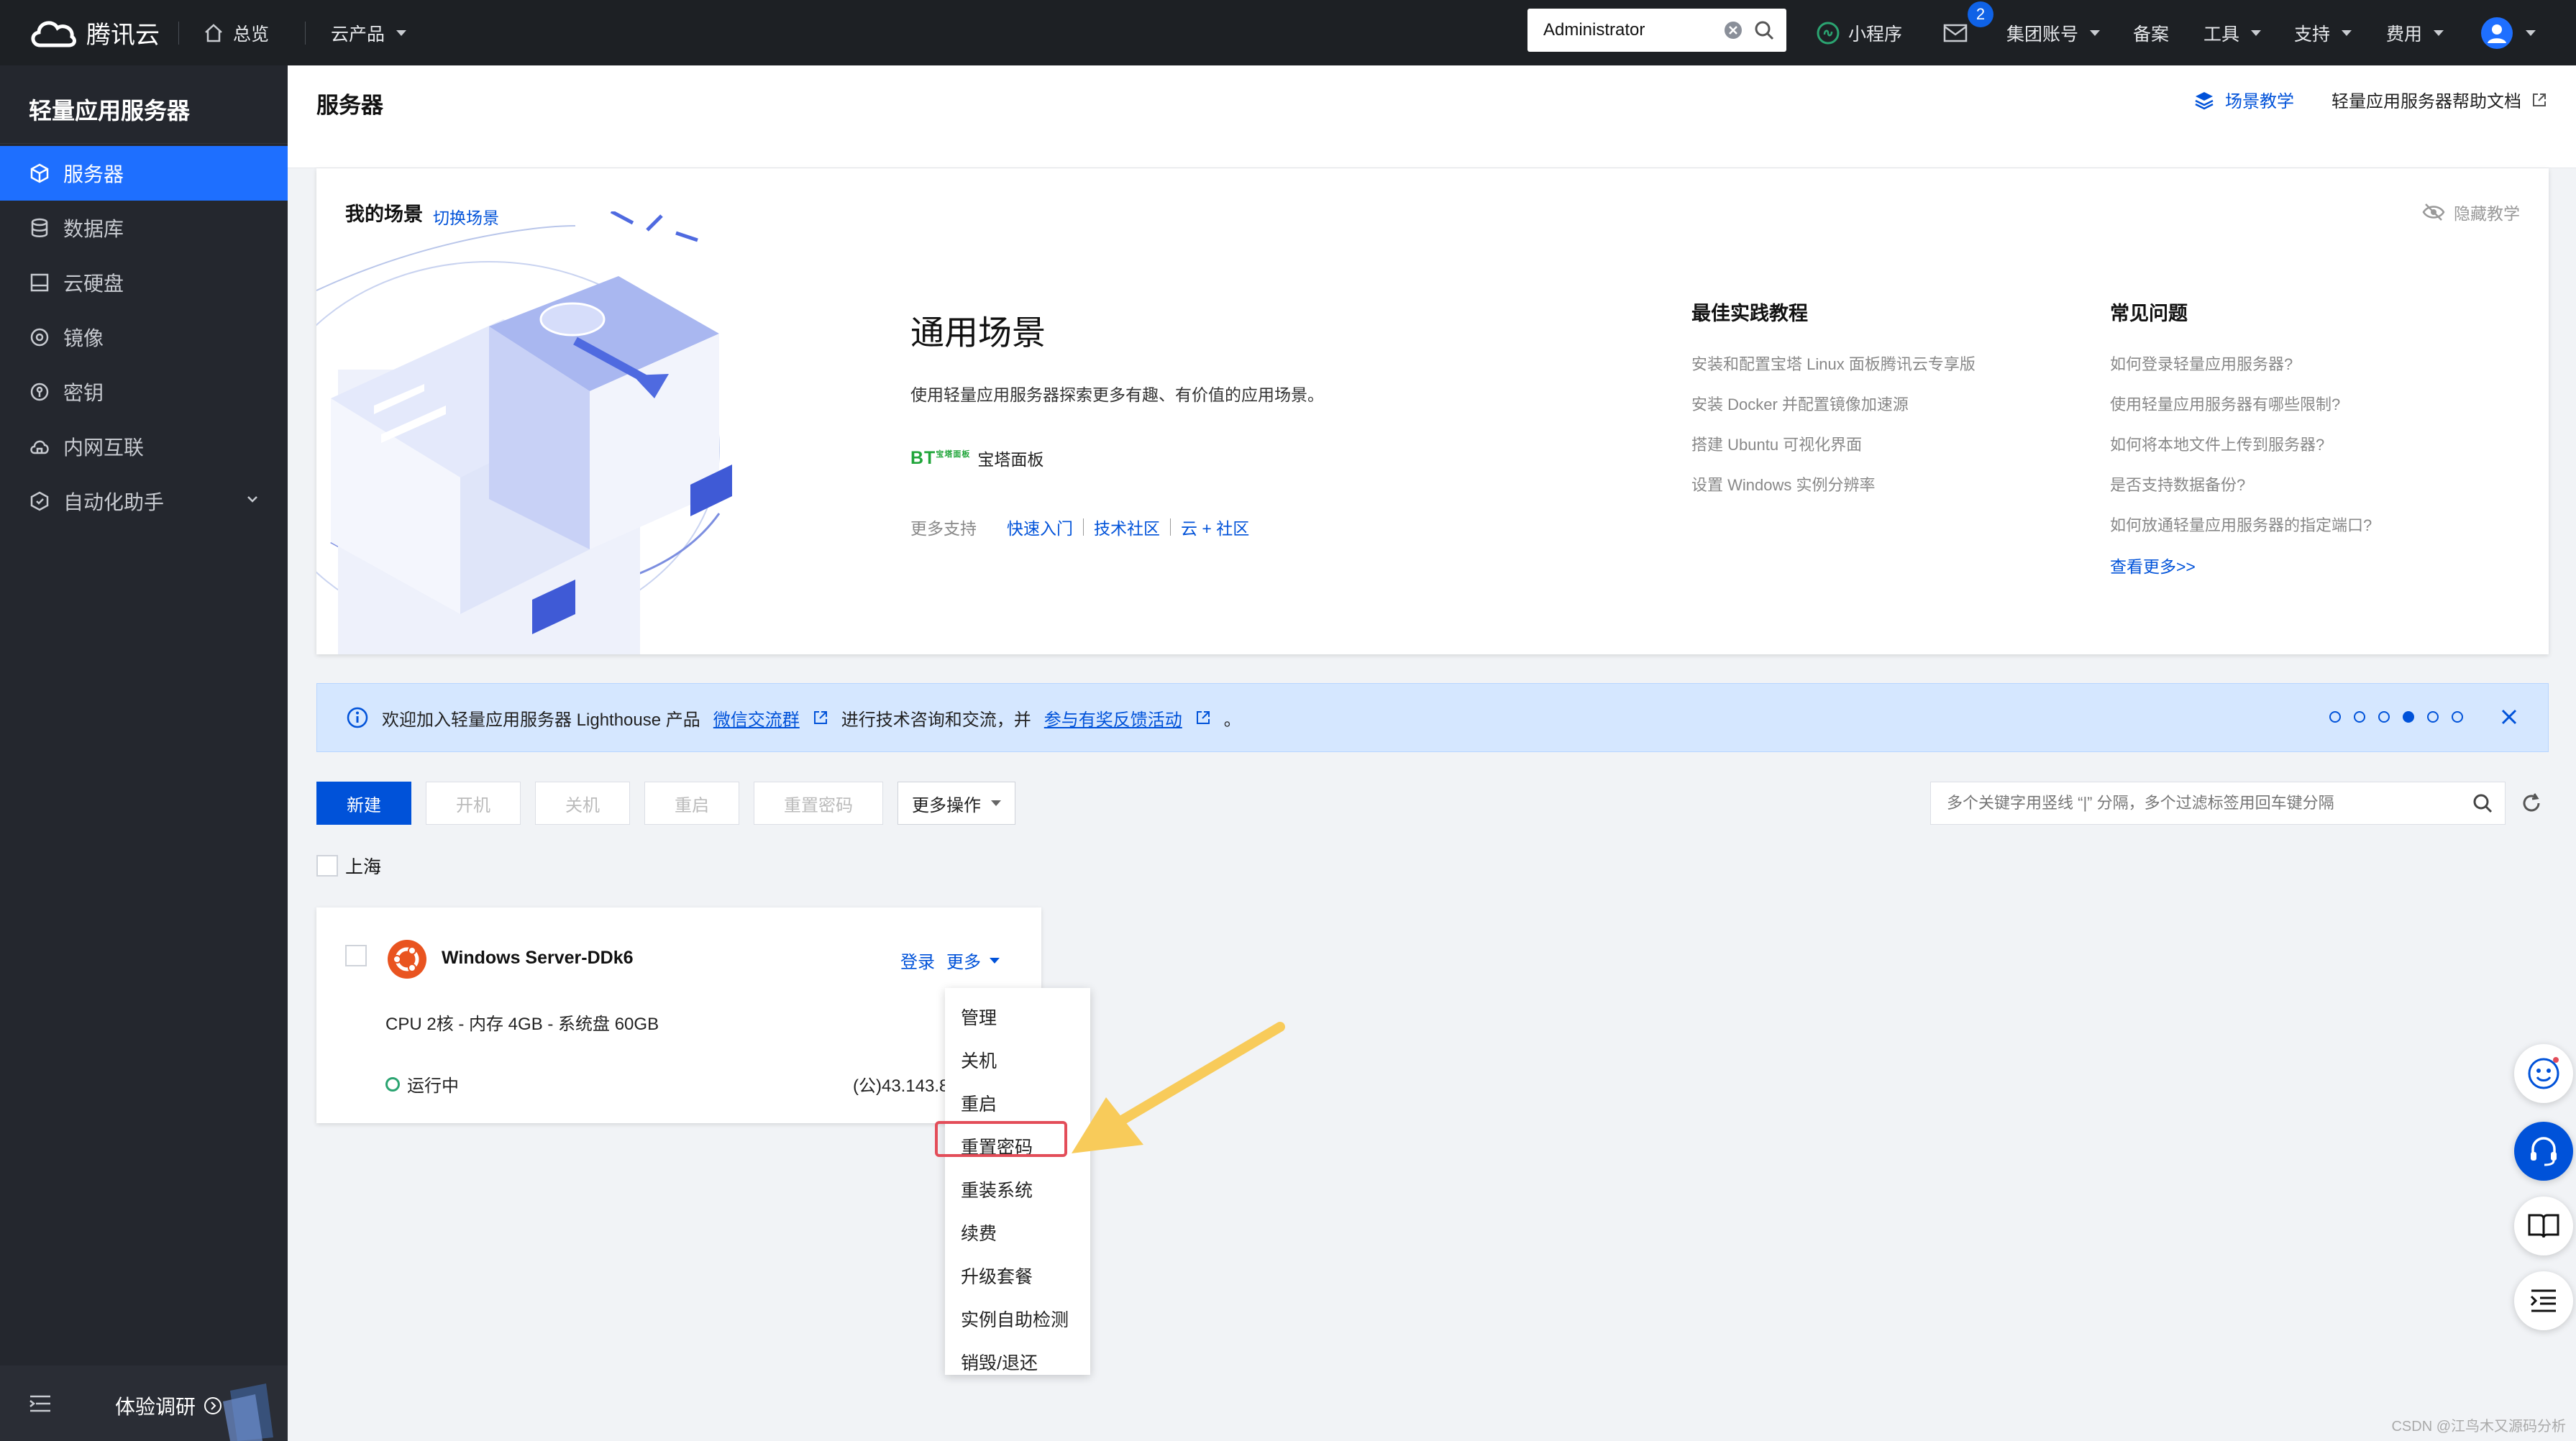  Describe the element at coordinates (40, 1403) in the screenshot. I see `collapse-menu-icon` at that location.